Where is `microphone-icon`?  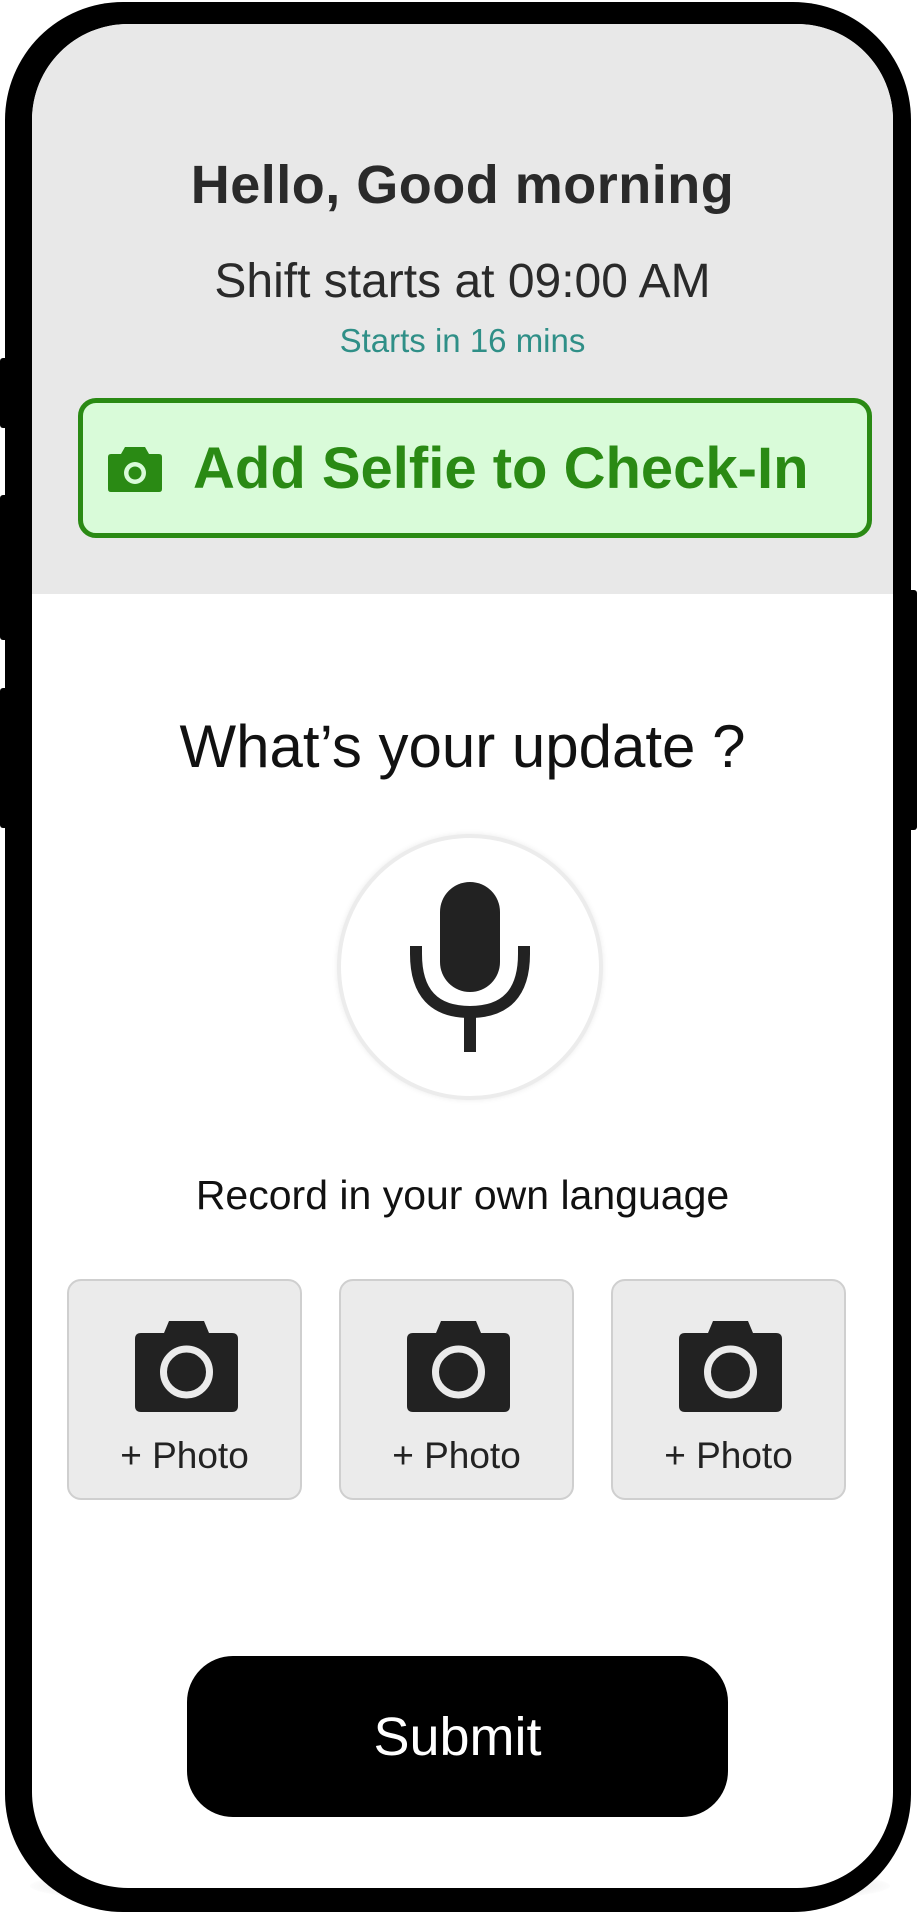 microphone-icon is located at coordinates (470, 967).